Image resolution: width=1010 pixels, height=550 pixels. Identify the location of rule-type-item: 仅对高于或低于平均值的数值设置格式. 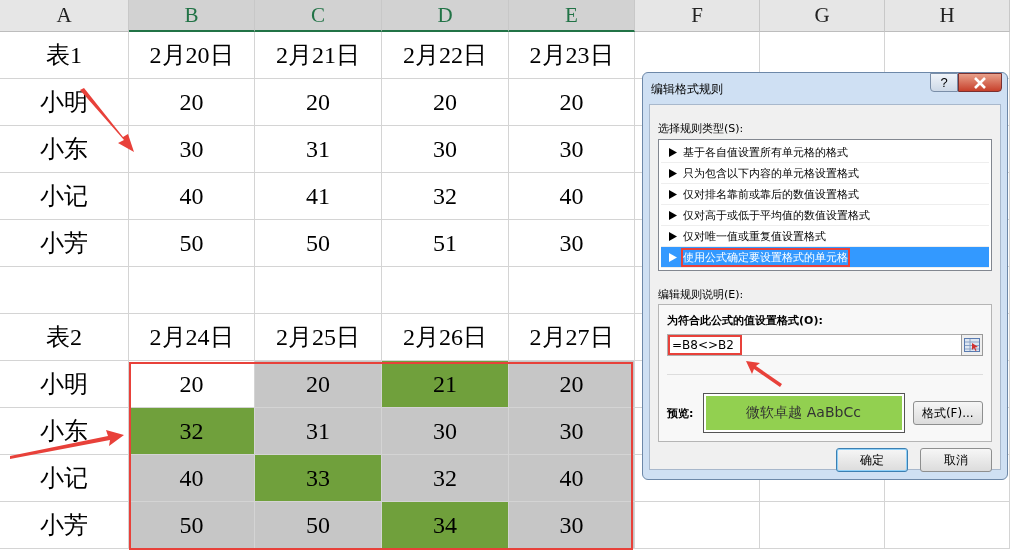
(825, 215).